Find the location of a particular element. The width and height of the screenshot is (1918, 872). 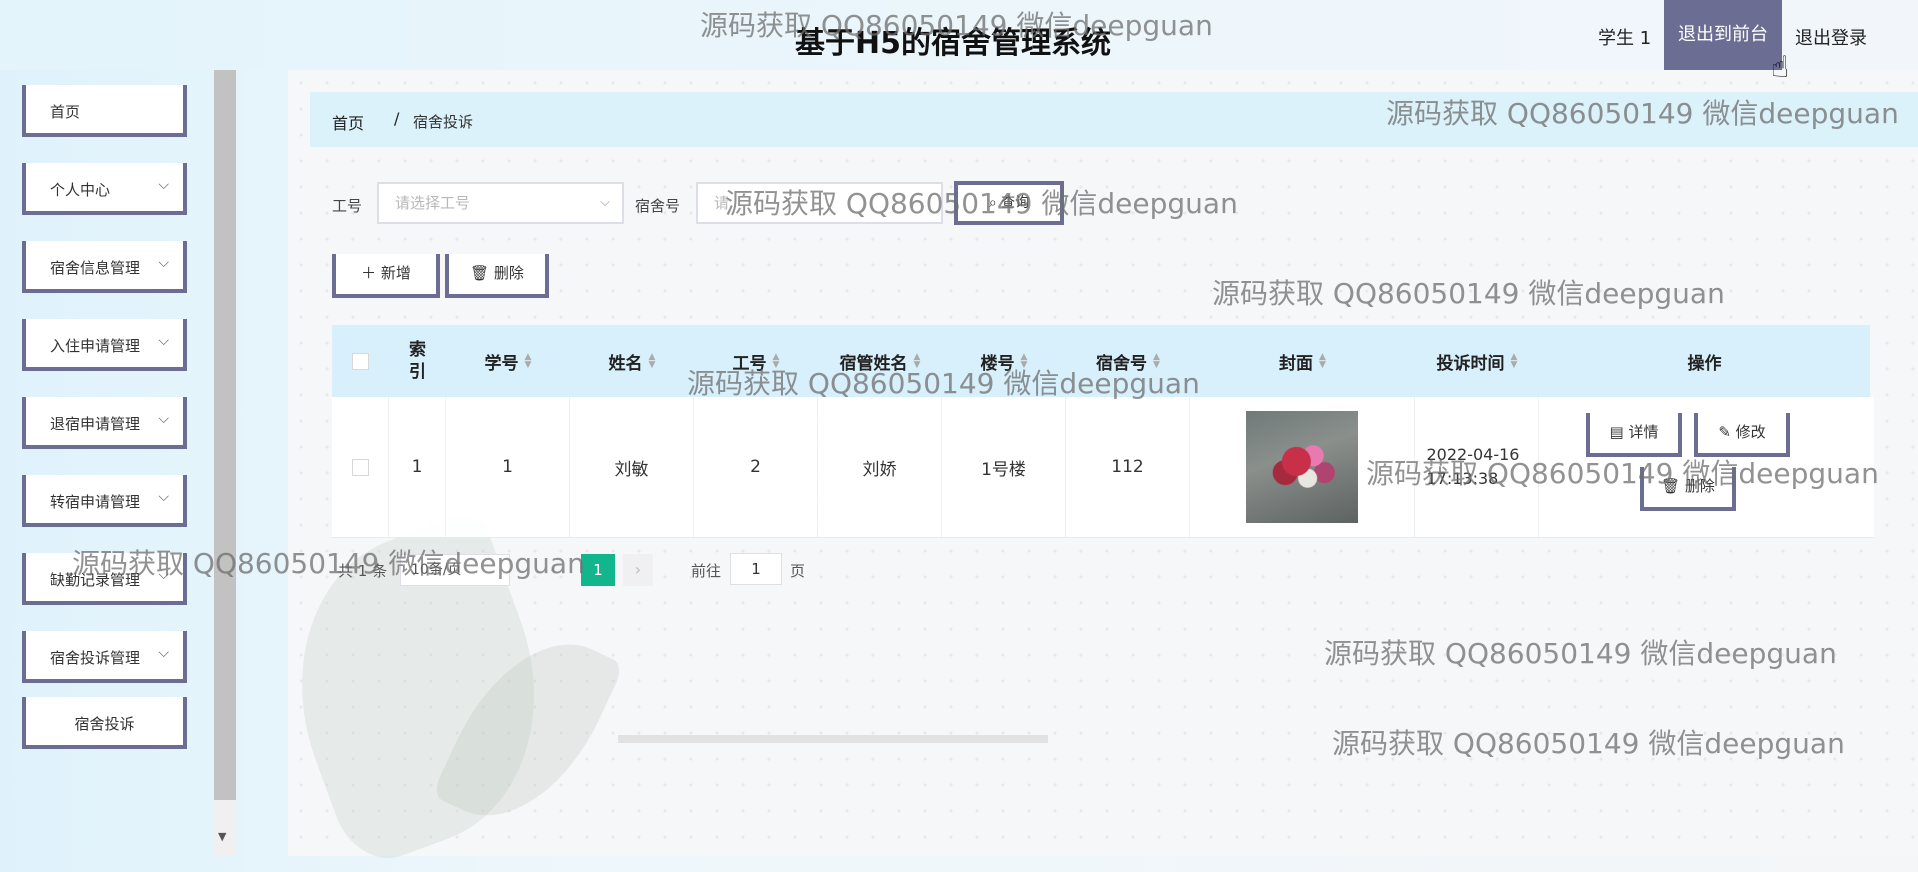

pagination-goto-label: 前往 is located at coordinates (706, 571).